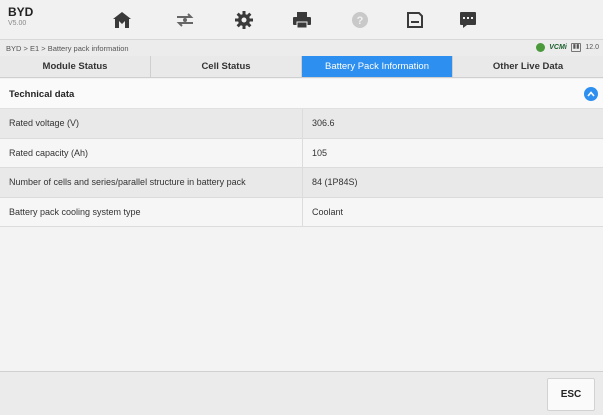 The height and width of the screenshot is (415, 603). What do you see at coordinates (17, 23) in the screenshot?
I see `app-version: V5.00` at bounding box center [17, 23].